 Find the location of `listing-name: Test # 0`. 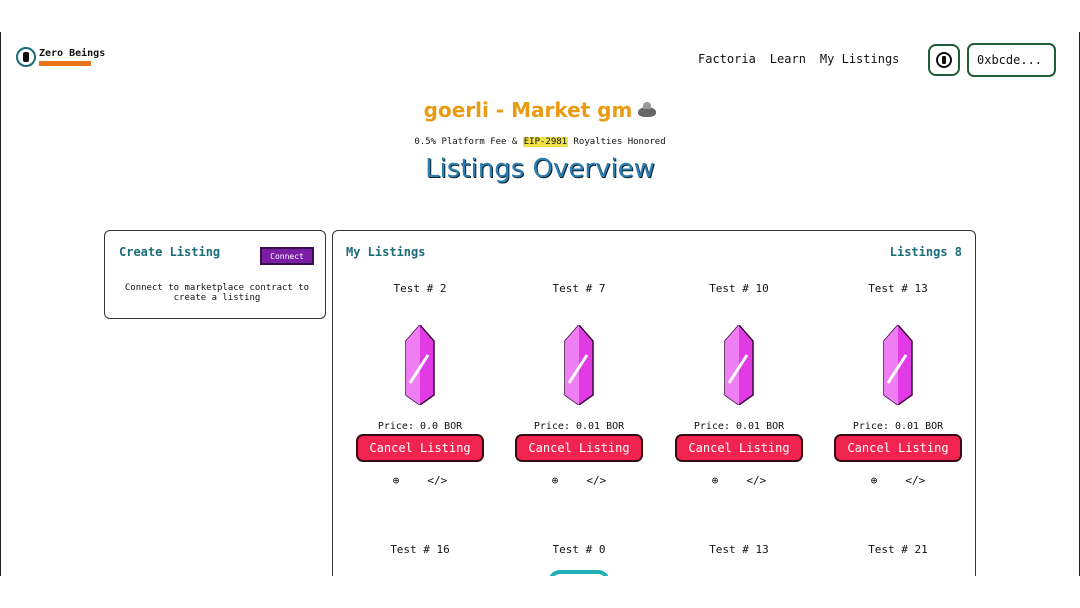

listing-name: Test # 0 is located at coordinates (579, 549).